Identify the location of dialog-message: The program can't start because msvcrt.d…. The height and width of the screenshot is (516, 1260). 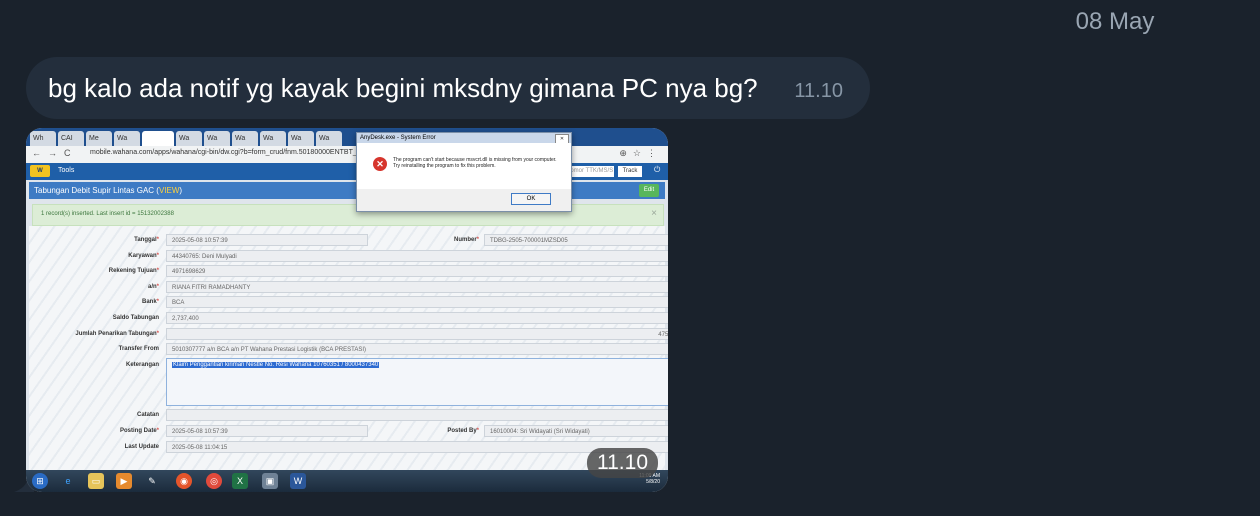
(475, 163).